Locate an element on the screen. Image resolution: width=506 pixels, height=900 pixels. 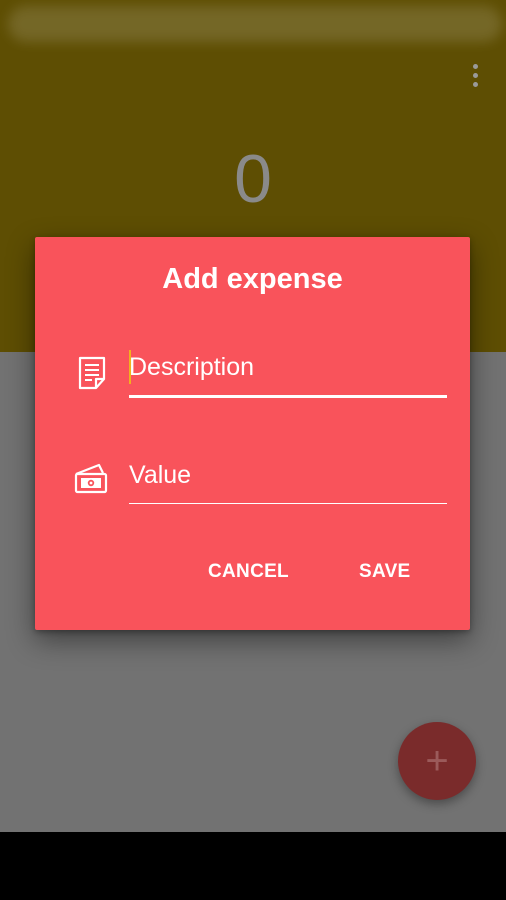
value-underline is located at coordinates (288, 503).